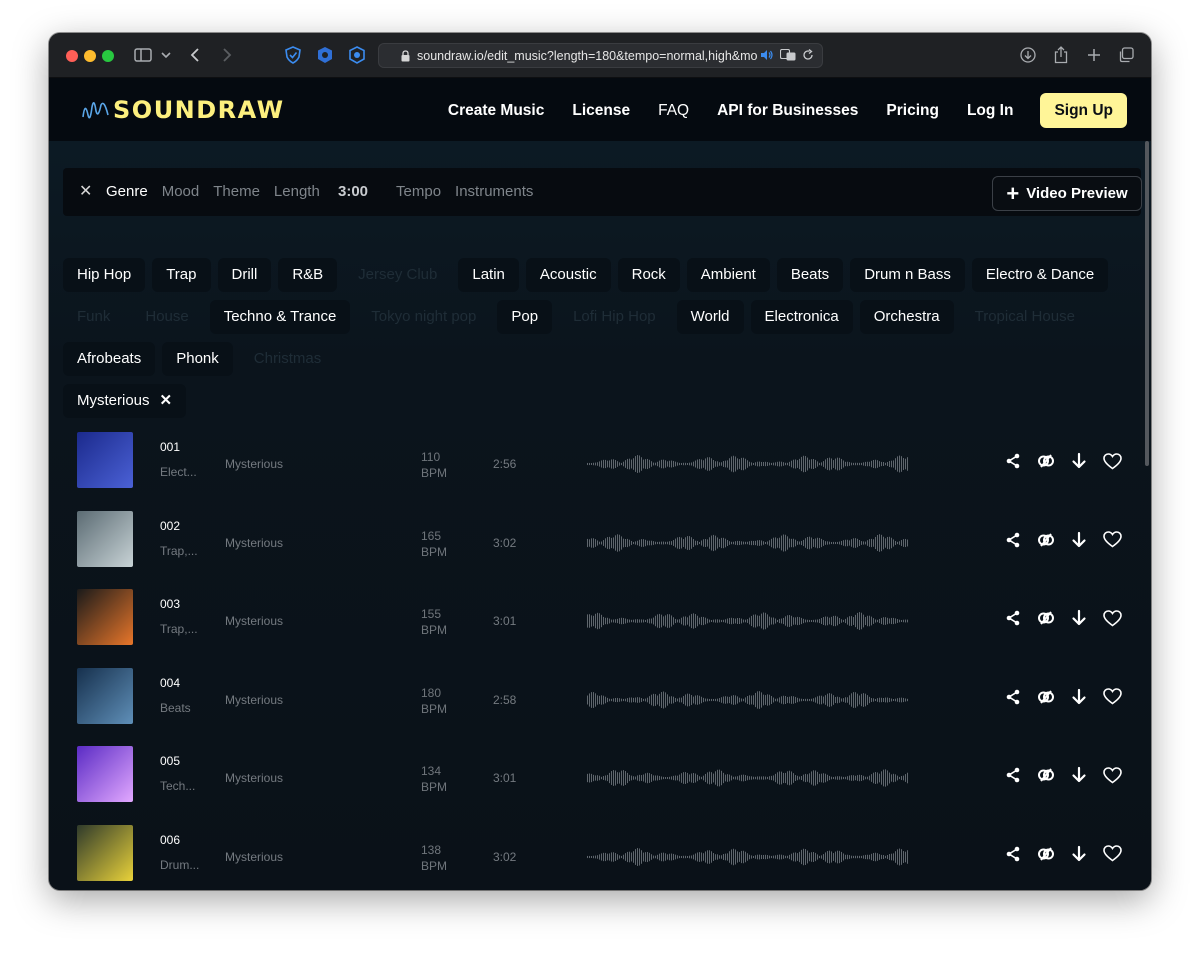 The height and width of the screenshot is (955, 1200). I want to click on genre-chip: Hip Hop, so click(104, 275).